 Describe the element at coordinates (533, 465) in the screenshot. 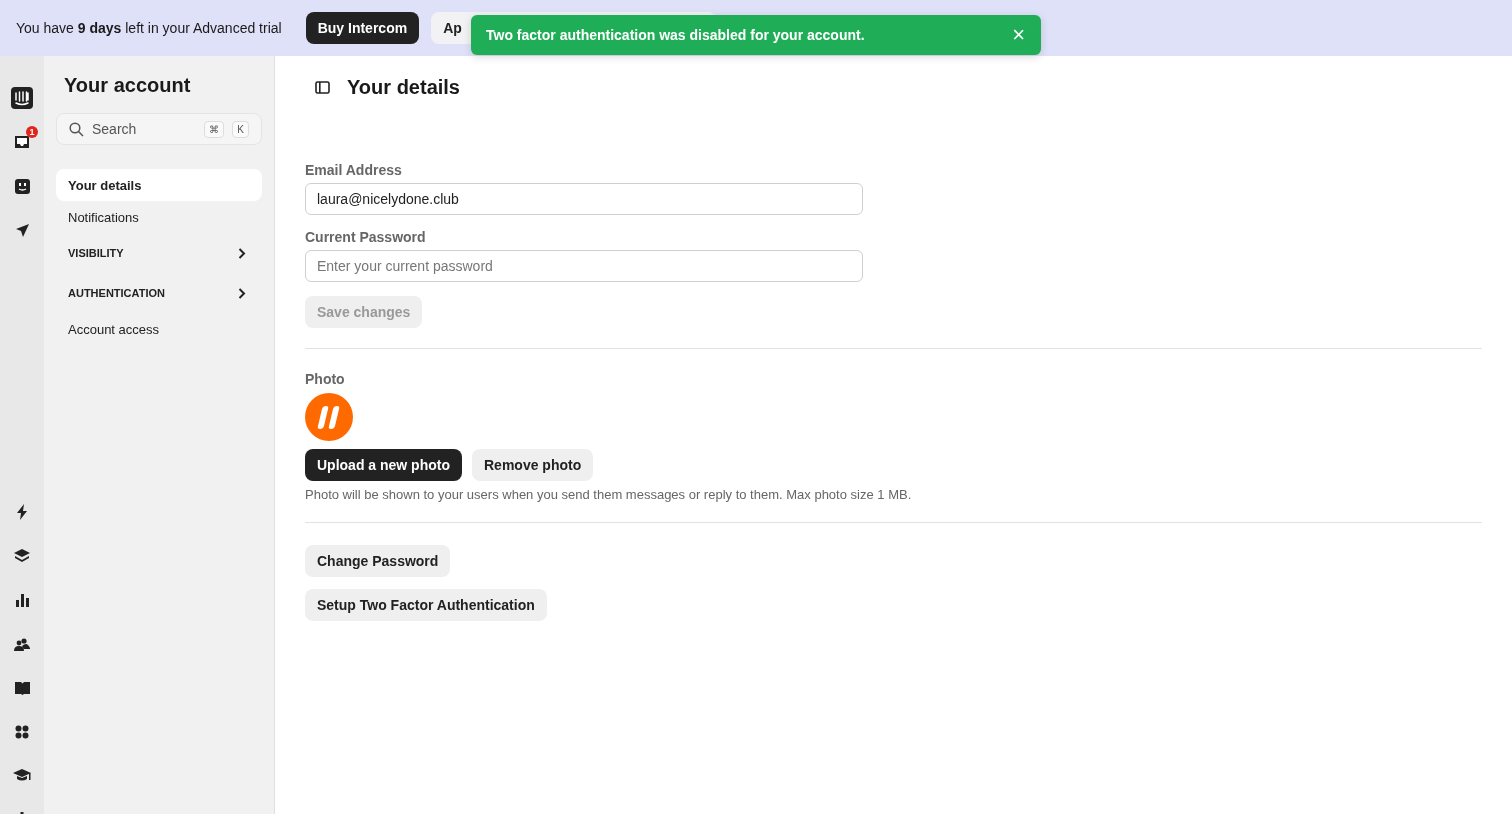

I see `remove-photo-button: Remove photo` at that location.